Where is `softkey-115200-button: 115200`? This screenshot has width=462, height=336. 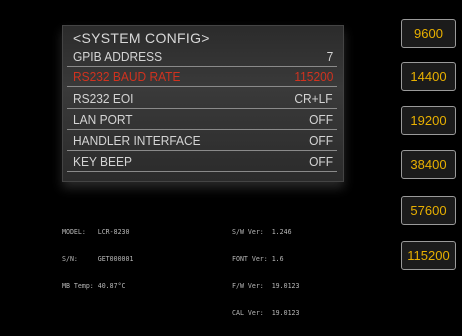 softkey-115200-button: 115200 is located at coordinates (428, 255).